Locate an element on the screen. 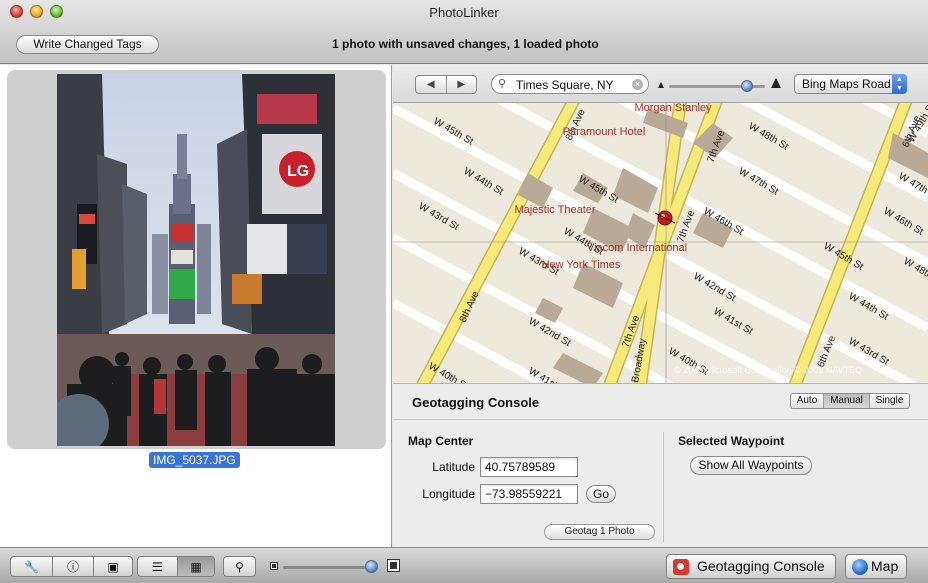  clear-search-icon: × is located at coordinates (637, 84).